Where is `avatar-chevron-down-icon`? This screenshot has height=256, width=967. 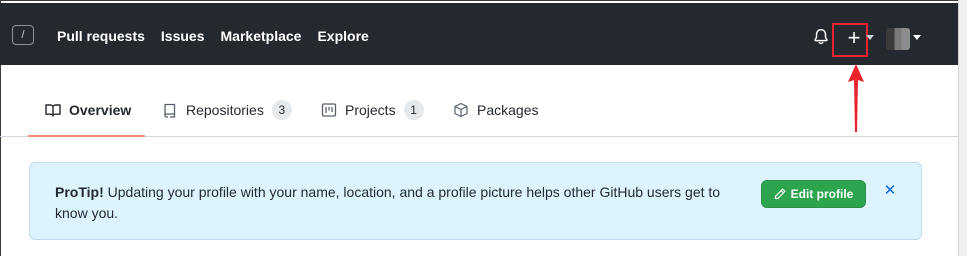
avatar-chevron-down-icon is located at coordinates (917, 37).